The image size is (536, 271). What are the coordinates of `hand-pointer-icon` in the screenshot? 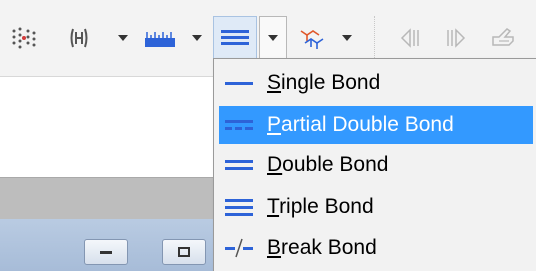 It's located at (502, 38).